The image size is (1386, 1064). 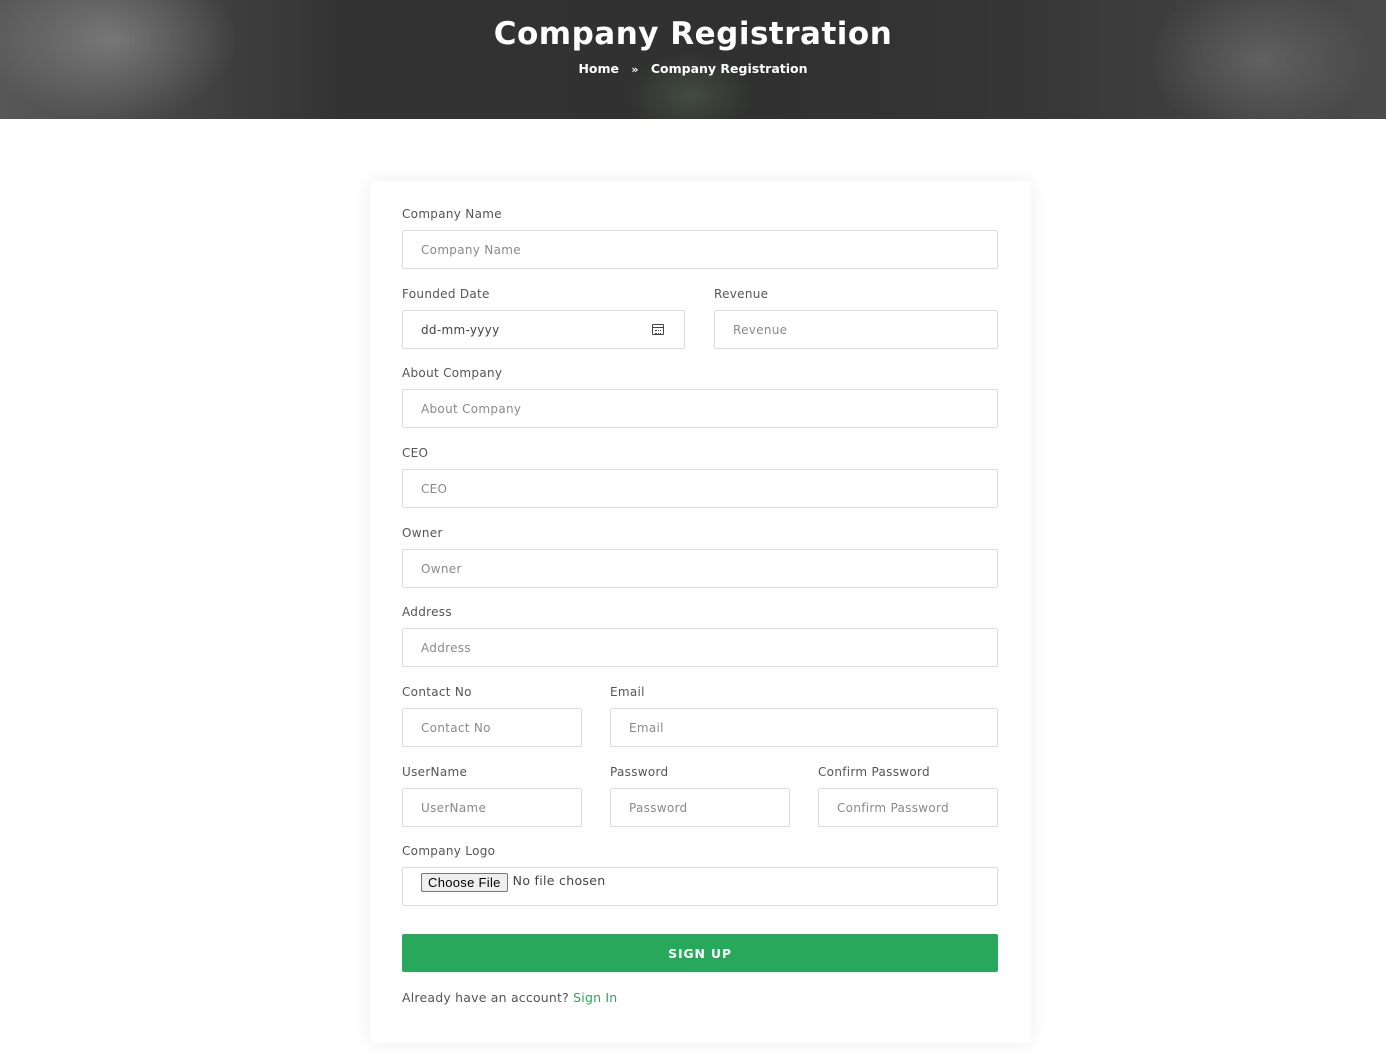 What do you see at coordinates (700, 647) in the screenshot?
I see `address-input: Address` at bounding box center [700, 647].